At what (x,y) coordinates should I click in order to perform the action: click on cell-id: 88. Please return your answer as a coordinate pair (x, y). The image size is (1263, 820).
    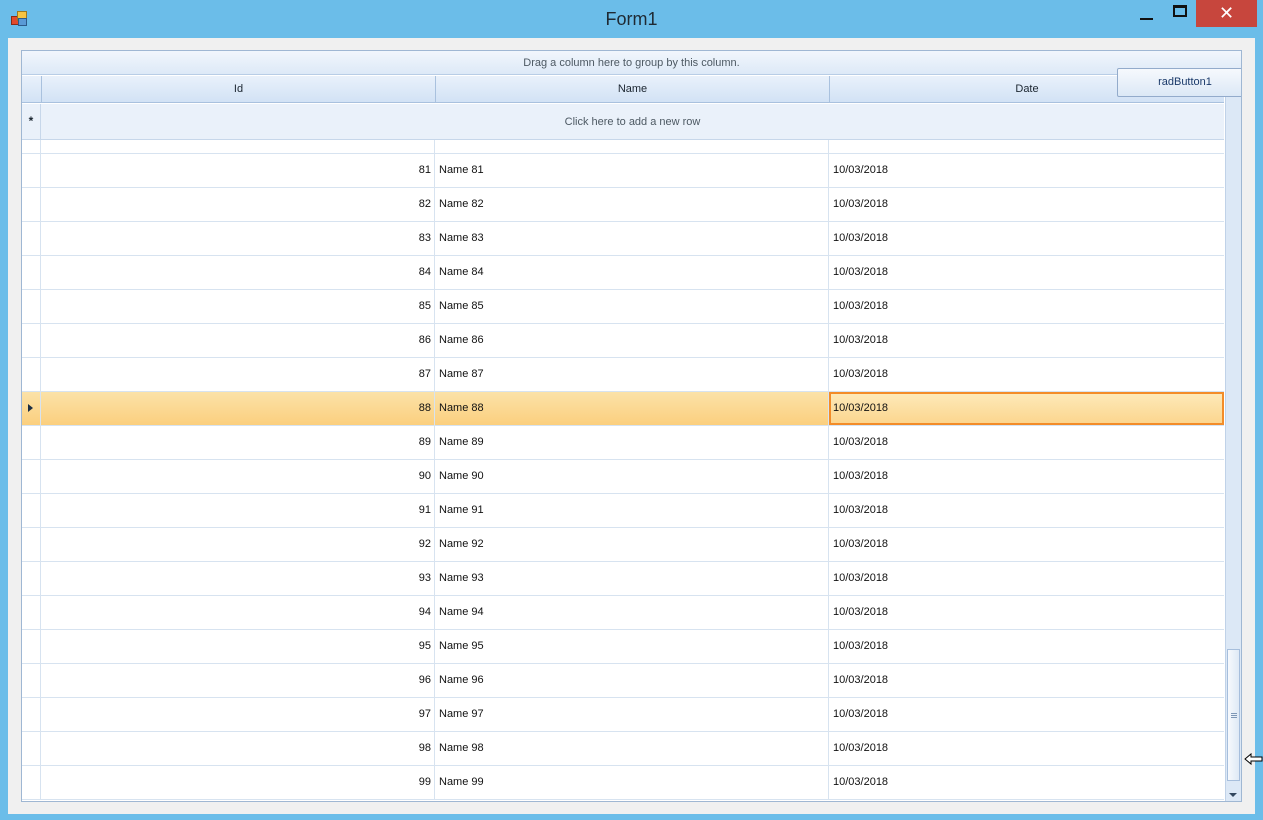
    Looking at the image, I should click on (238, 408).